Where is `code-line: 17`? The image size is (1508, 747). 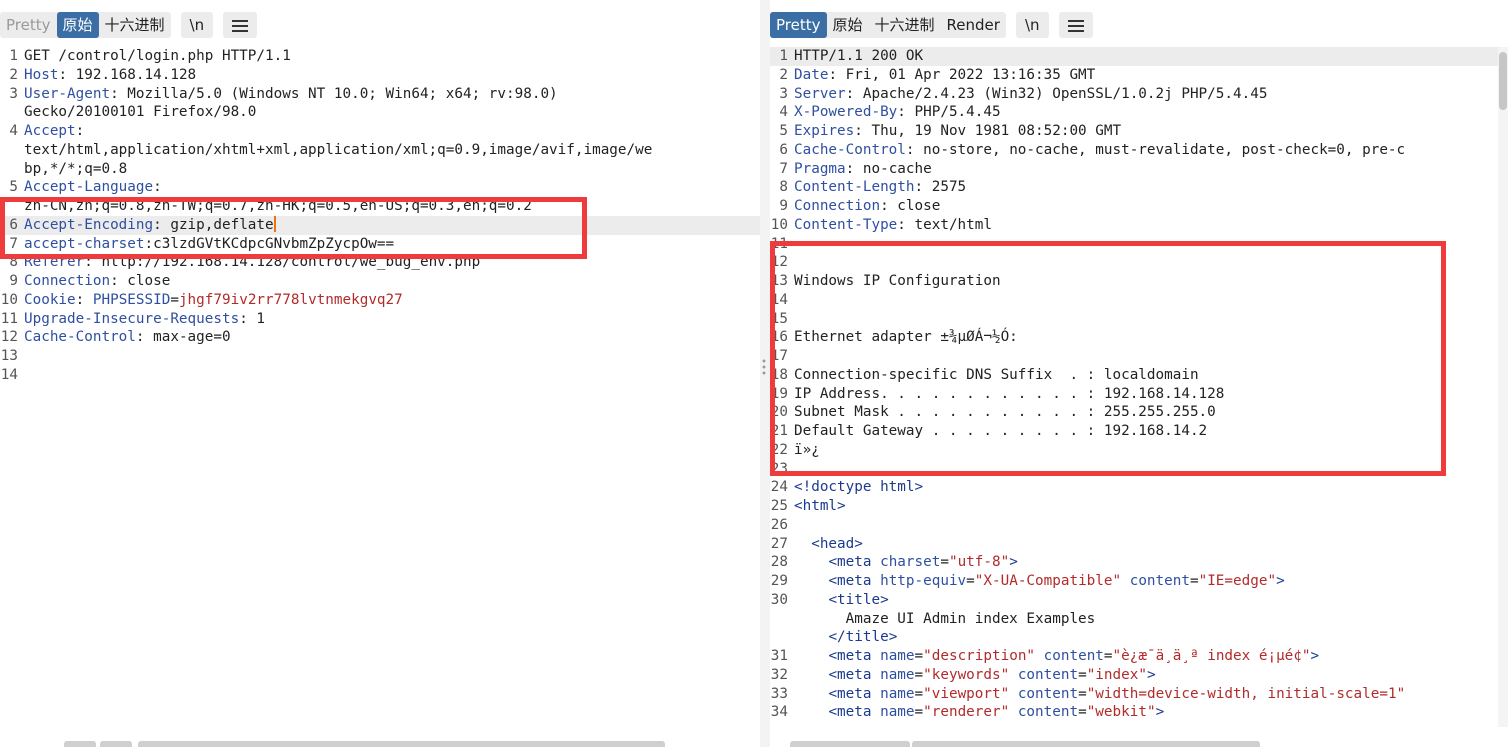
code-line: 17 is located at coordinates (1134, 356).